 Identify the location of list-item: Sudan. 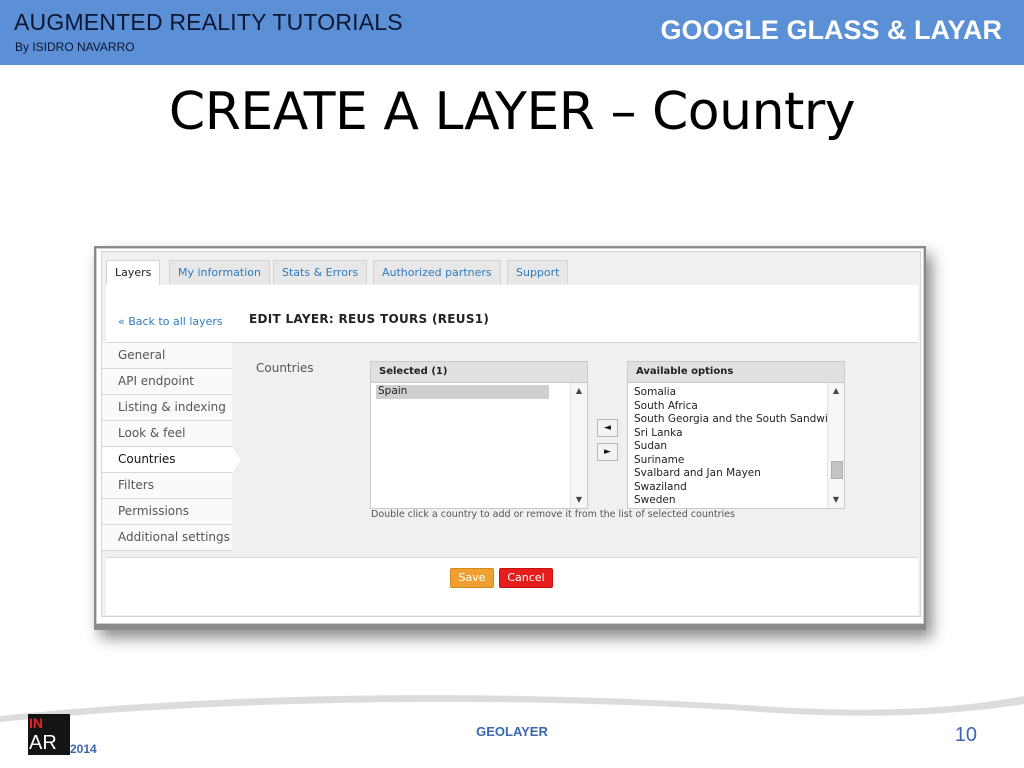
(728, 447).